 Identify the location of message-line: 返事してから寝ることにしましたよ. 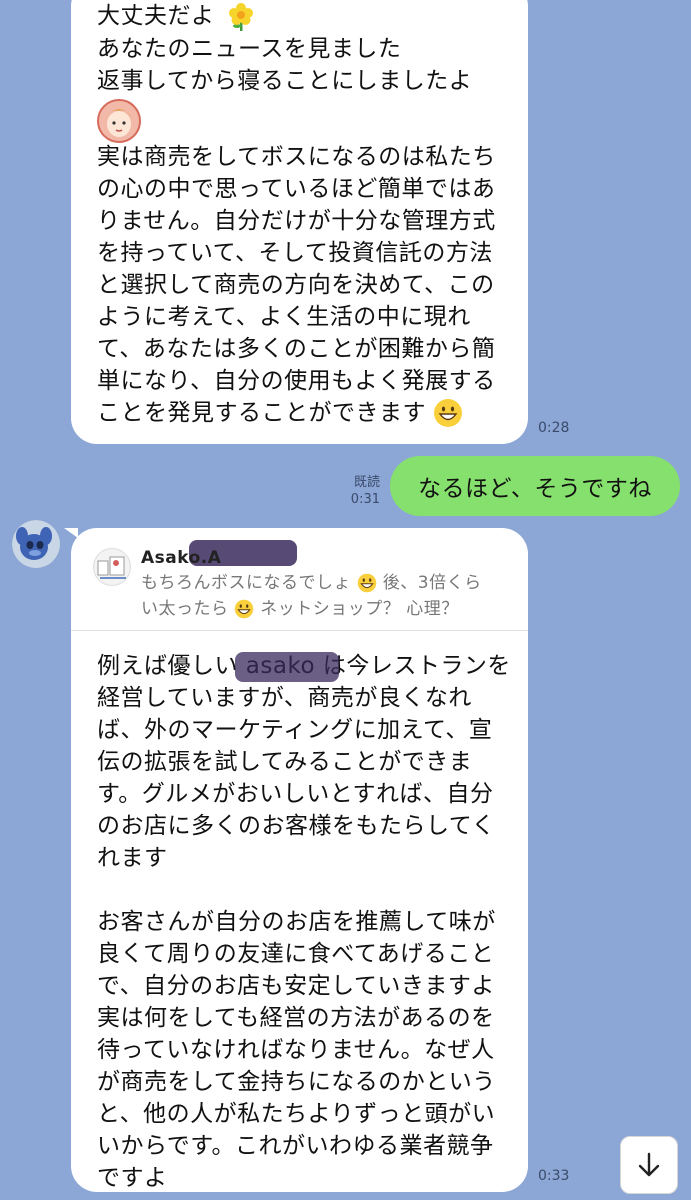
(285, 80).